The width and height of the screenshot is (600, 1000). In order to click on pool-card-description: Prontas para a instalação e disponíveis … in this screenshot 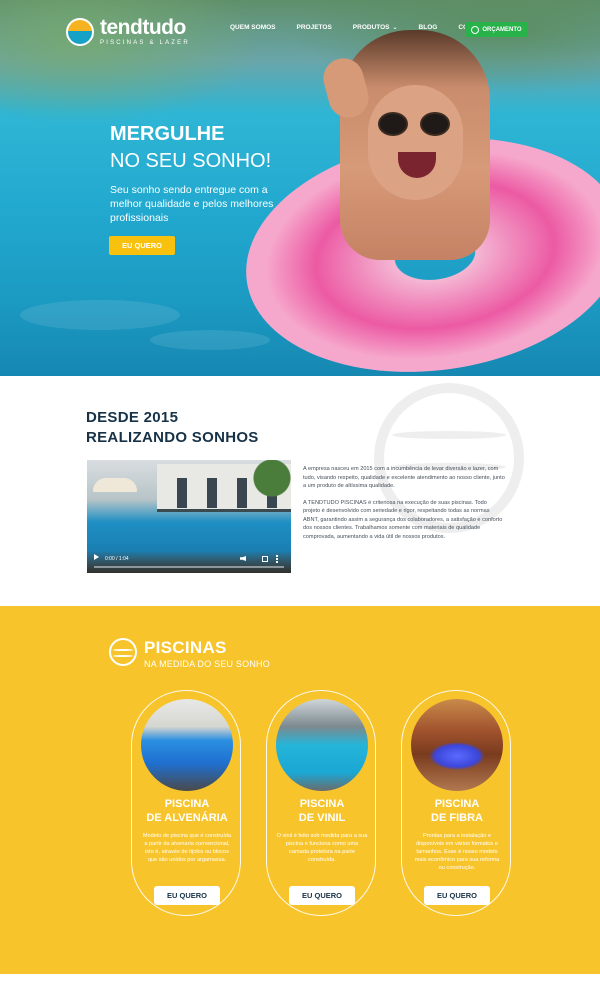, I will do `click(457, 852)`.